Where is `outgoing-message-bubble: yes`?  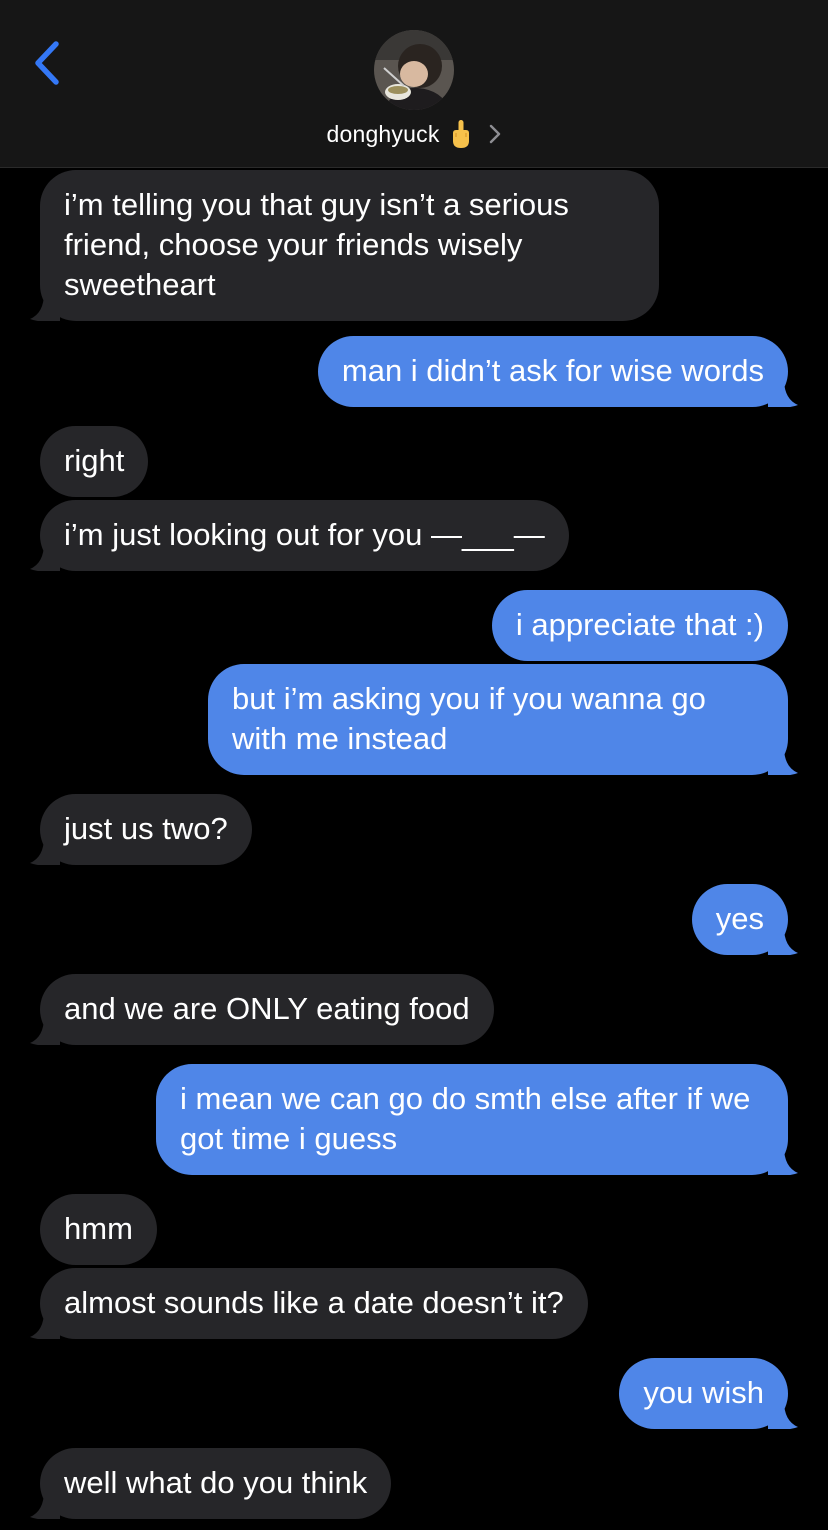
outgoing-message-bubble: yes is located at coordinates (744, 919).